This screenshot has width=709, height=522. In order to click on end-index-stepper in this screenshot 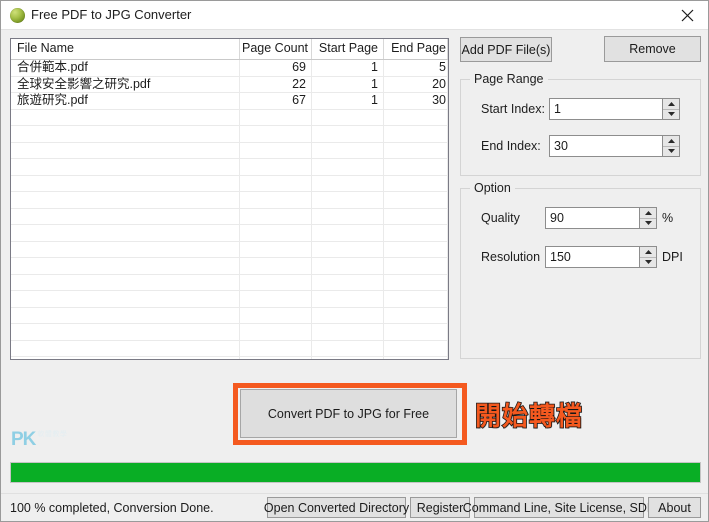, I will do `click(614, 146)`.